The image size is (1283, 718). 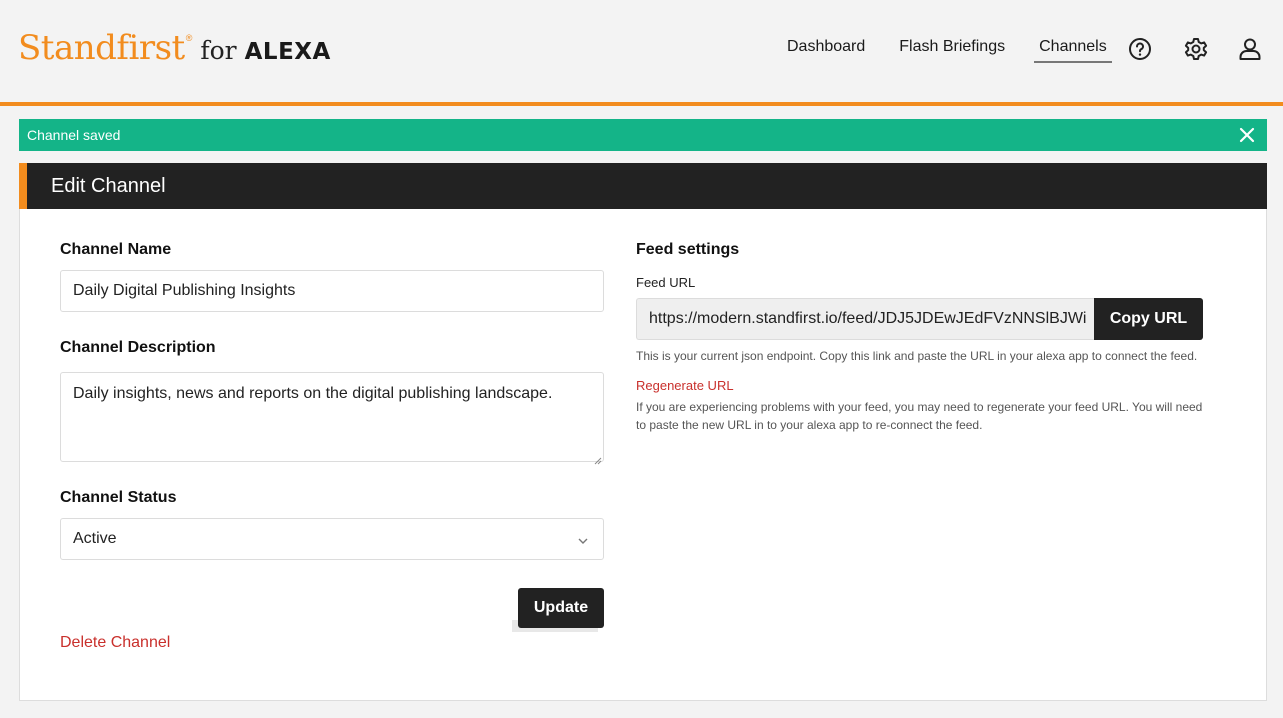 What do you see at coordinates (184, 290) in the screenshot?
I see `channel-name-value: Daily Digital Publishing Insights` at bounding box center [184, 290].